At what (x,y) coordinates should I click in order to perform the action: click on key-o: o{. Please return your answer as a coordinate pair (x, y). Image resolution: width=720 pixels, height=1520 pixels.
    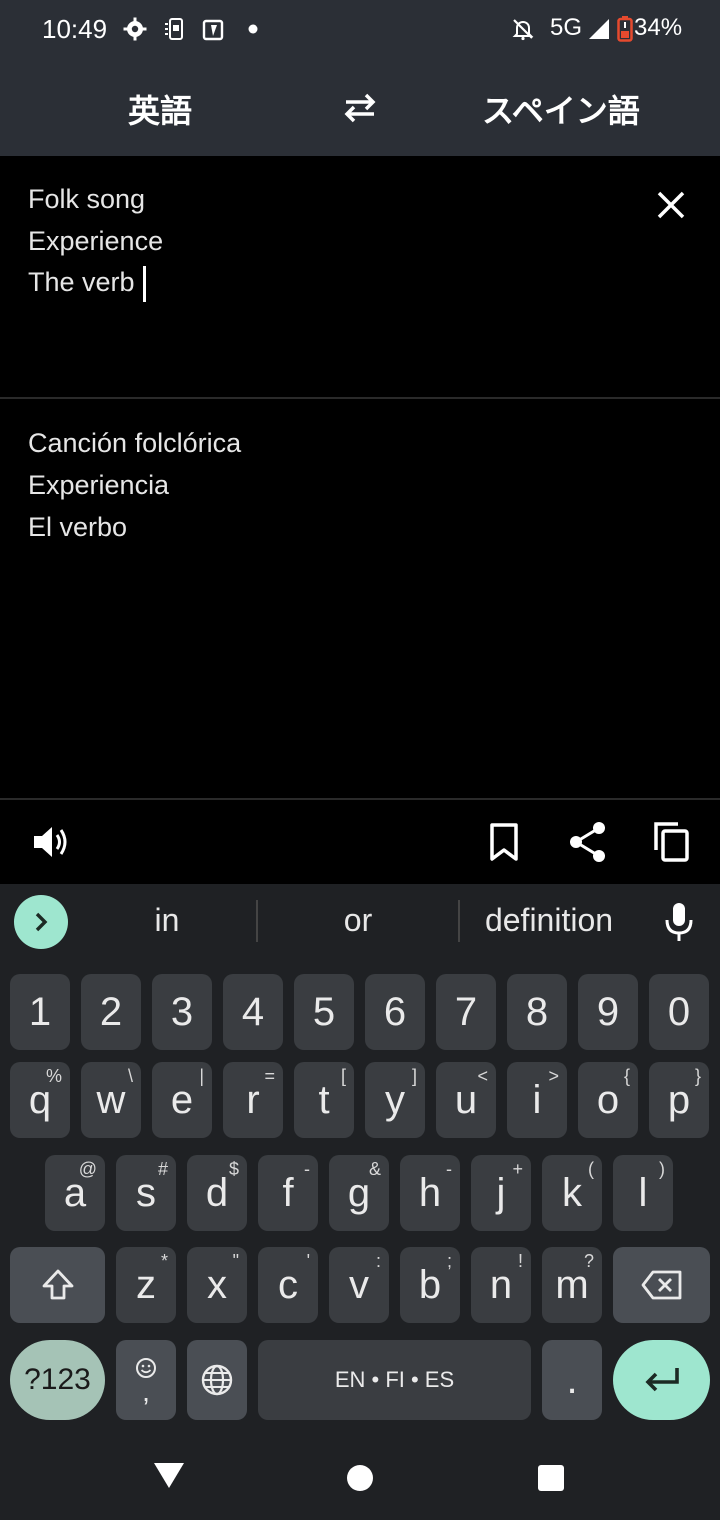
    Looking at the image, I should click on (608, 1100).